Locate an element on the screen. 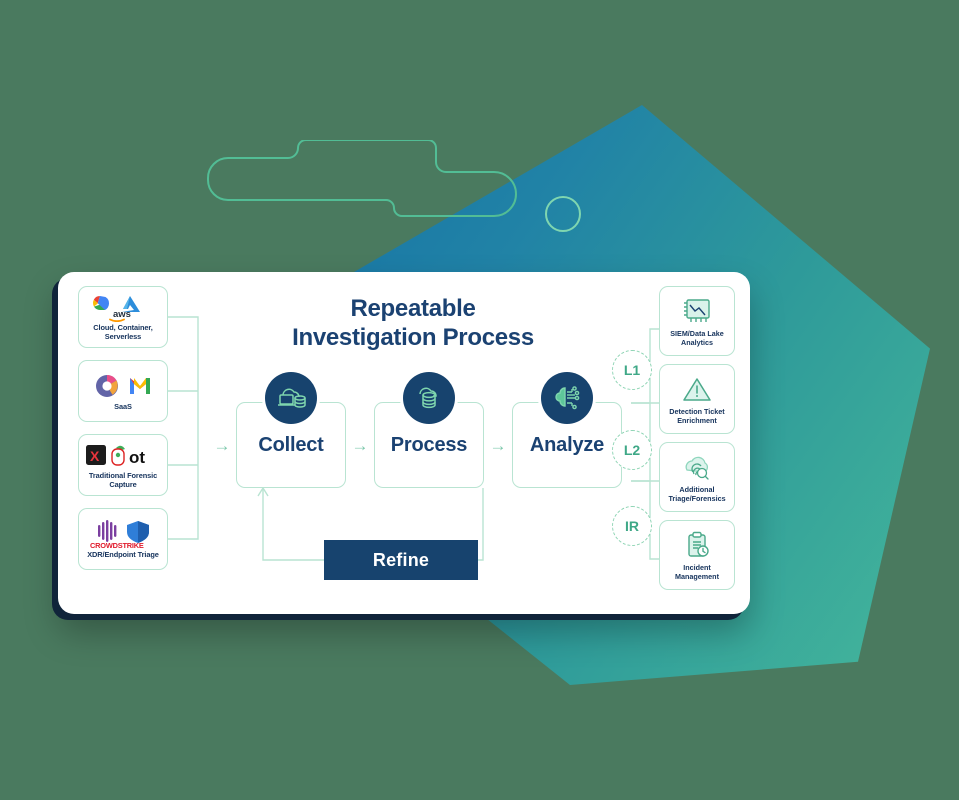 Image resolution: width=959 pixels, height=800 pixels. microsoft-365-logo is located at coordinates (107, 385).